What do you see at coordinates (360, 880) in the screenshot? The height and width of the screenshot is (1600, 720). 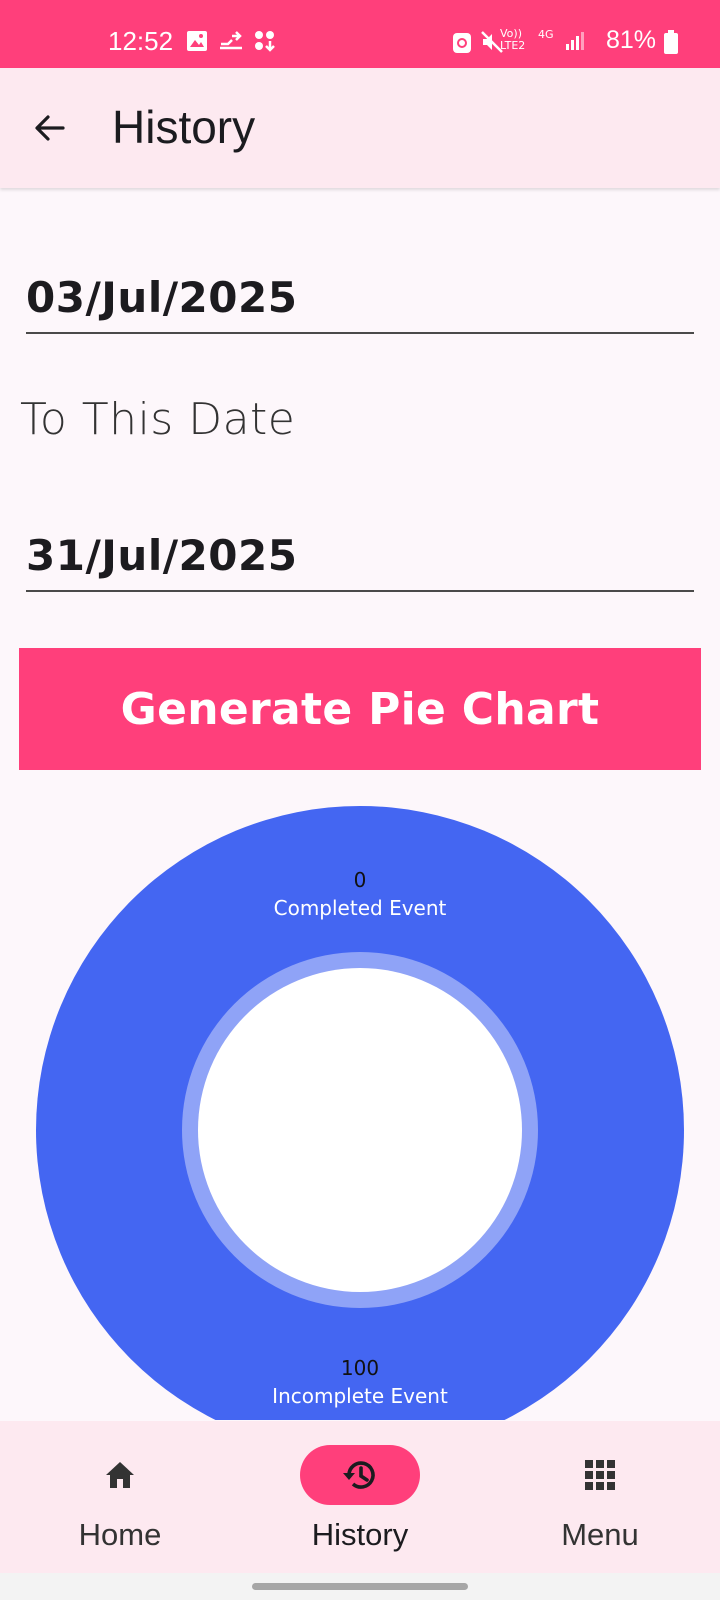 I see `completed-value-label: 0` at bounding box center [360, 880].